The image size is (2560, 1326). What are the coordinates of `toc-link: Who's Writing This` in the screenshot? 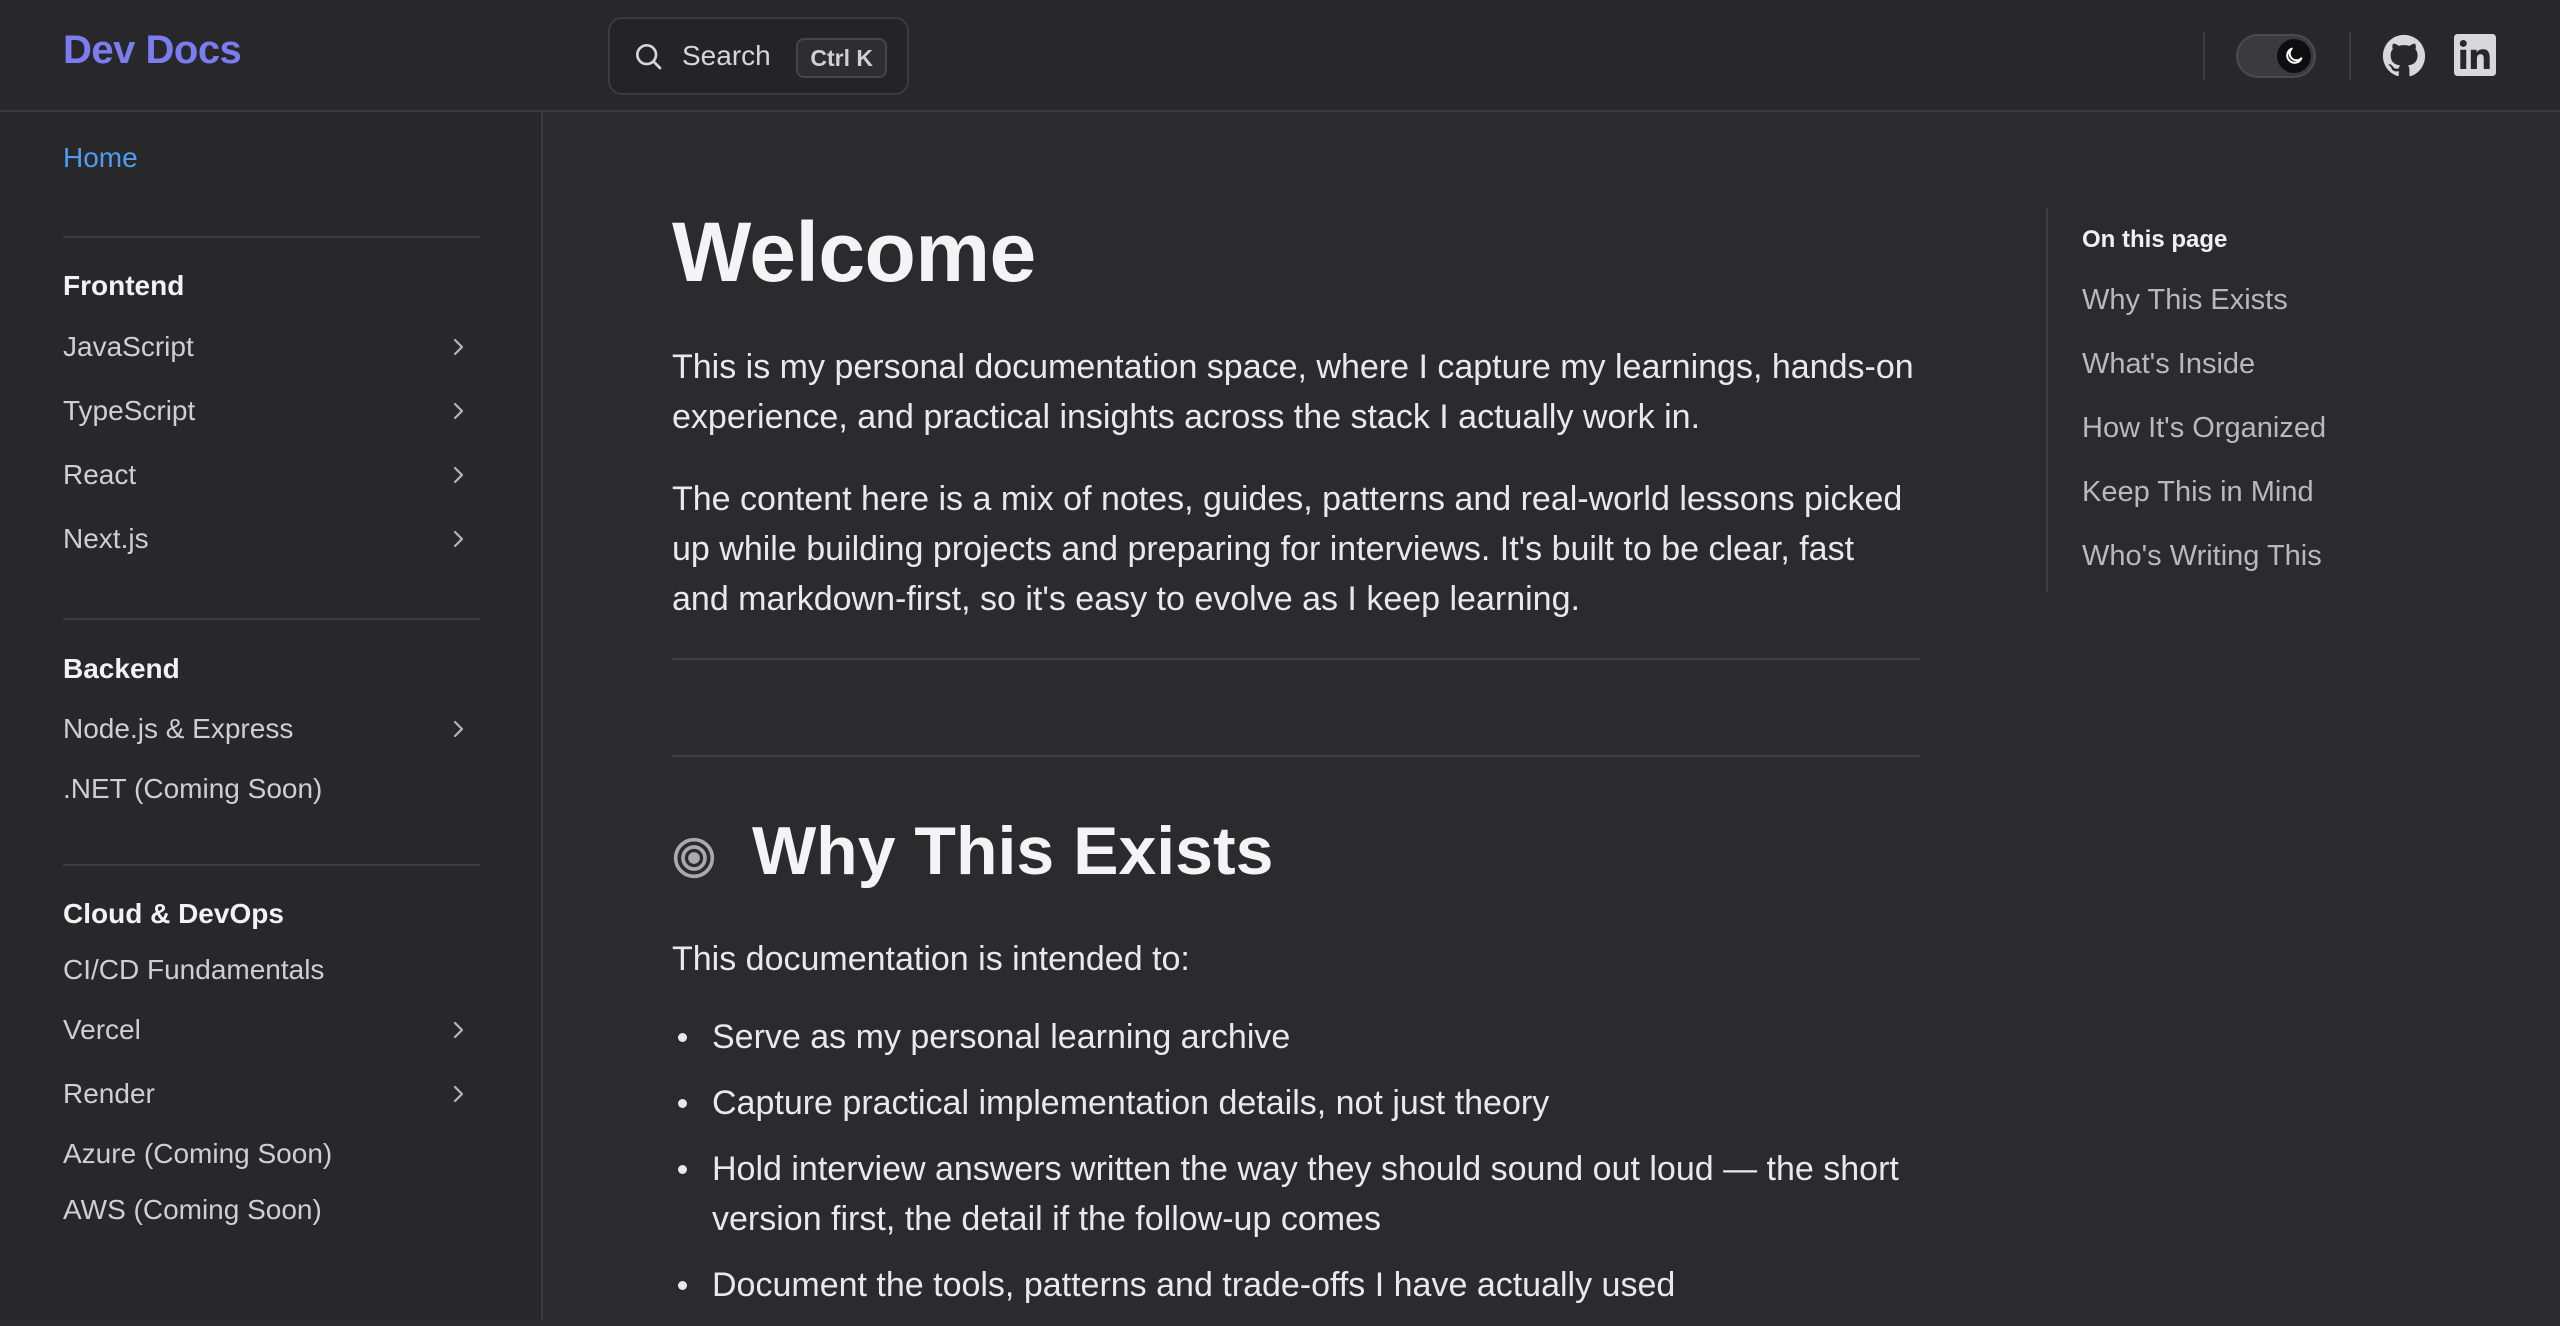 It's located at (2202, 556).